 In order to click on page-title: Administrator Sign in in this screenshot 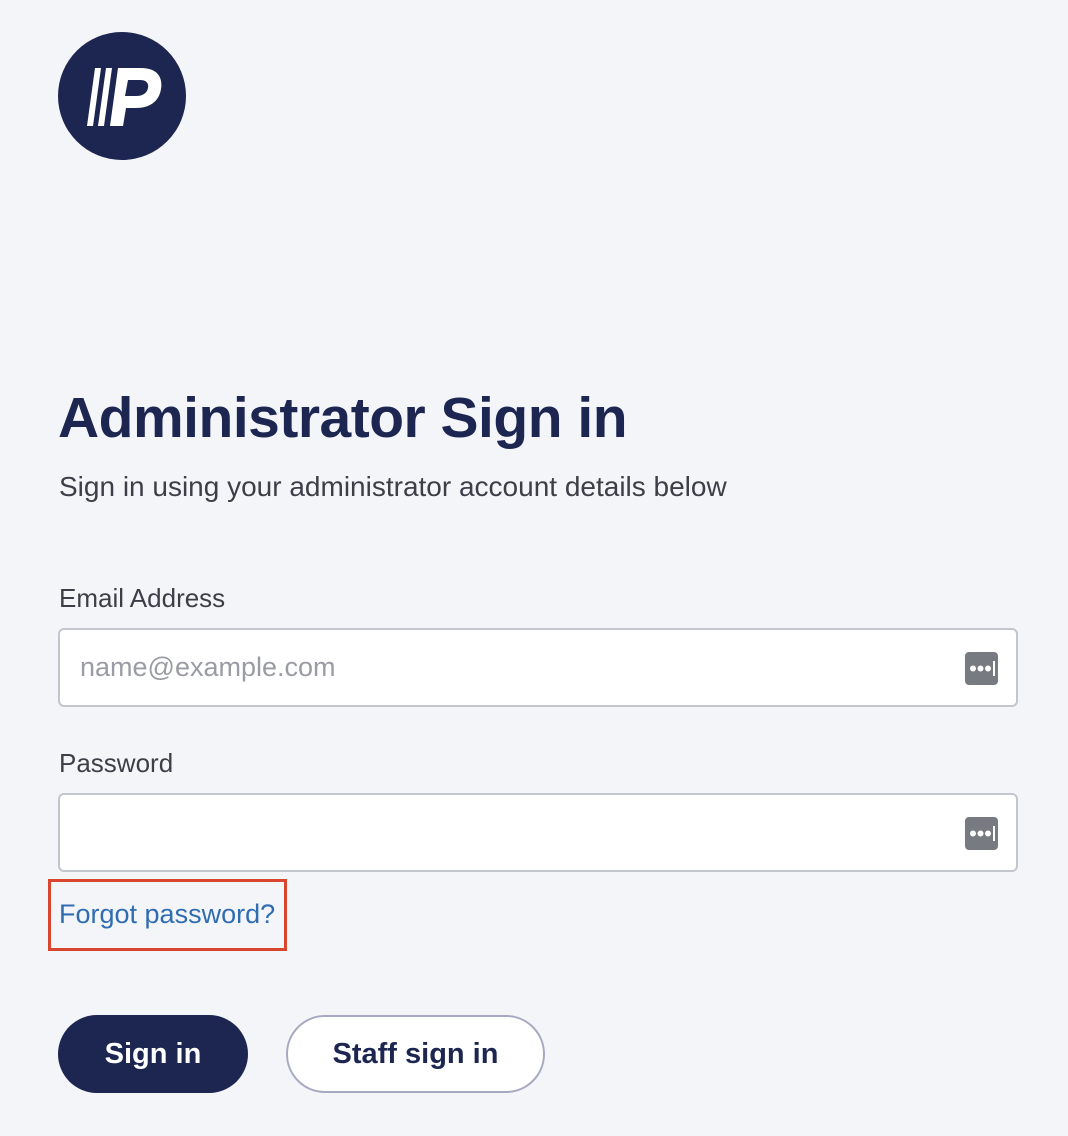, I will do `click(343, 418)`.